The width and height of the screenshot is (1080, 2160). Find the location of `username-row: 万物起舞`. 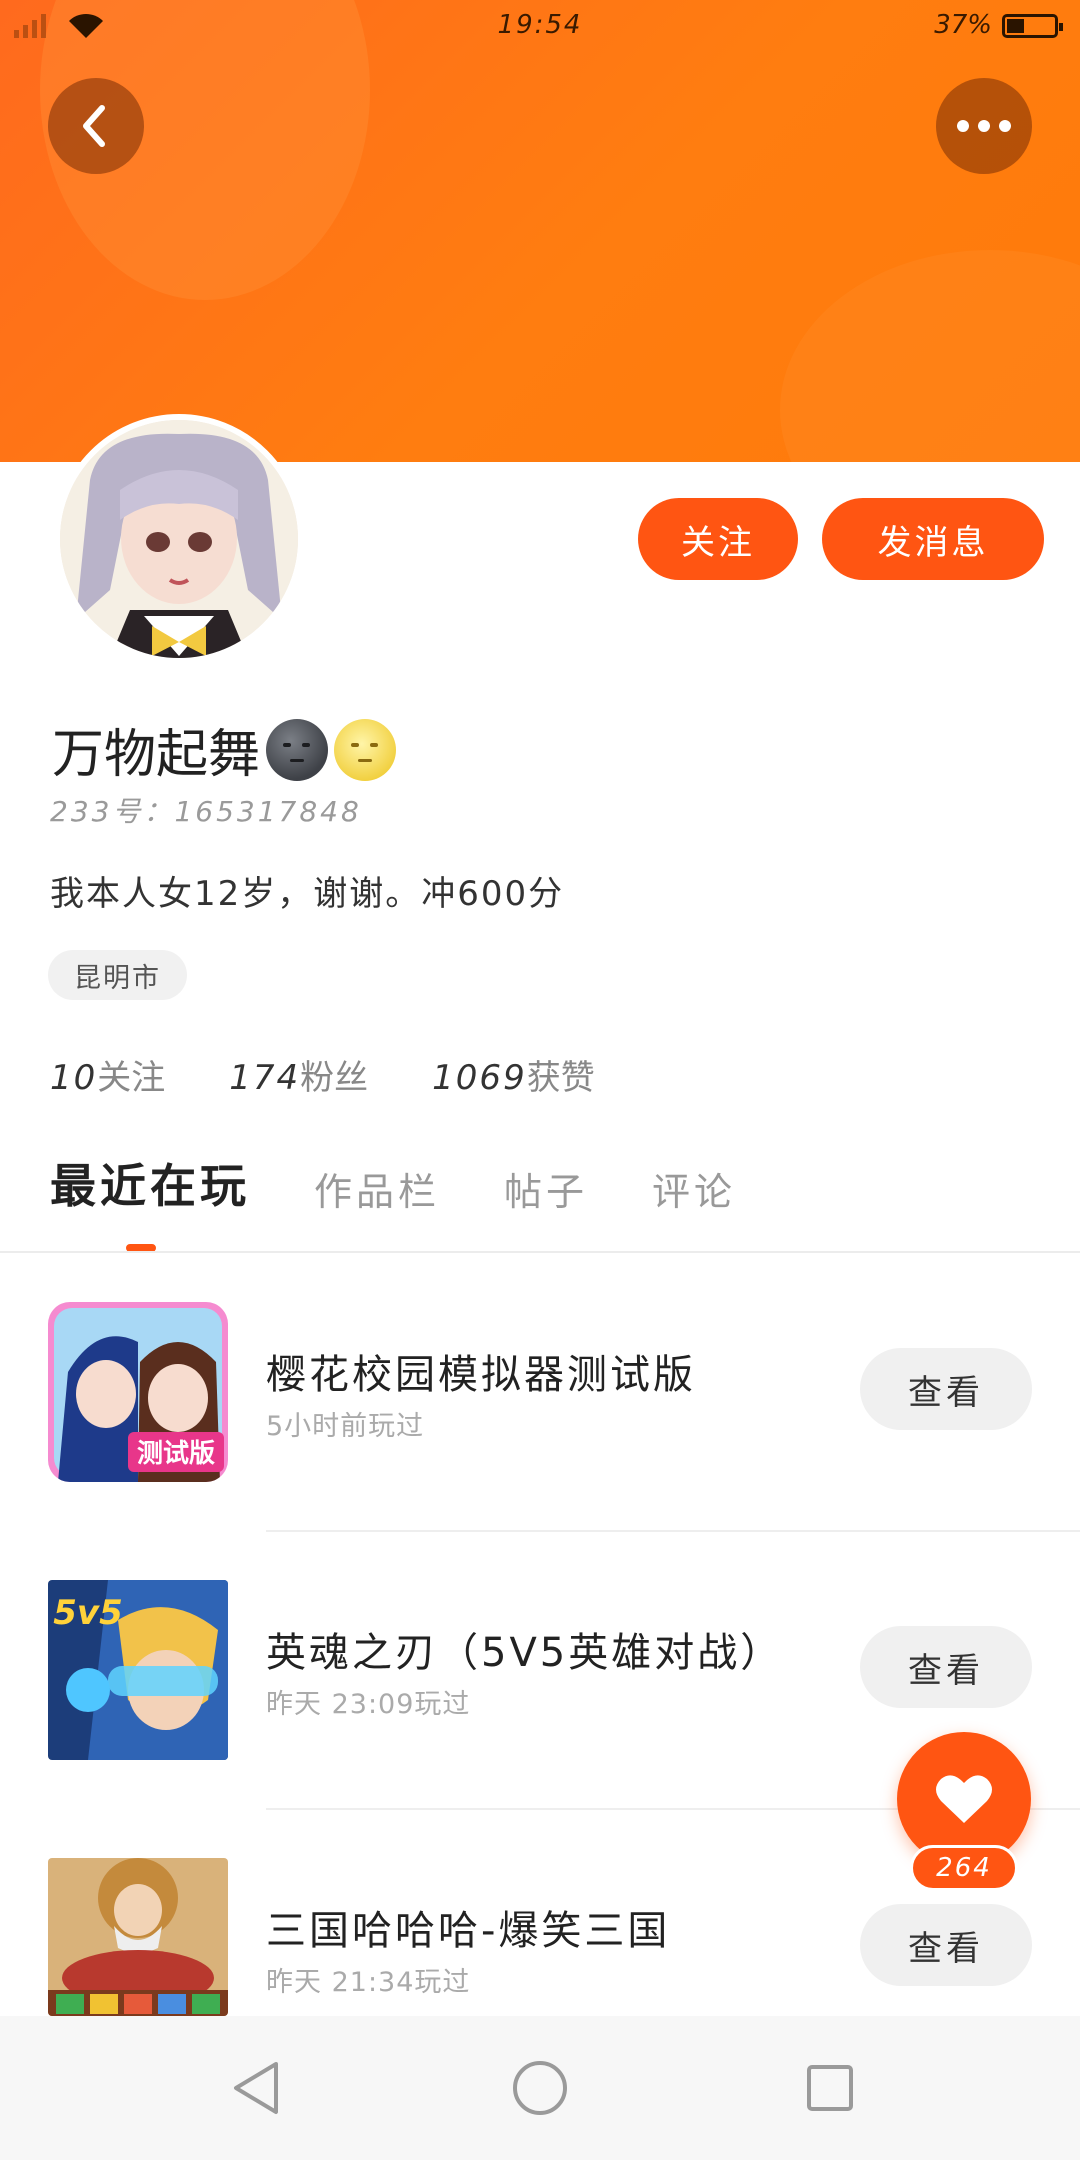

username-row: 万物起舞 is located at coordinates (224, 749).